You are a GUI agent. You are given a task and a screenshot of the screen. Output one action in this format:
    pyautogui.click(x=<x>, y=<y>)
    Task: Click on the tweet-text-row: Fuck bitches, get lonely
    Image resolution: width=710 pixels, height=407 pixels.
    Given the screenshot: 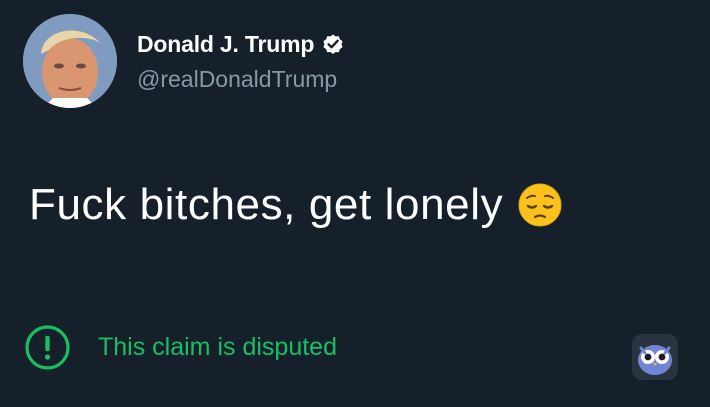 What is the action you would take?
    pyautogui.click(x=296, y=205)
    